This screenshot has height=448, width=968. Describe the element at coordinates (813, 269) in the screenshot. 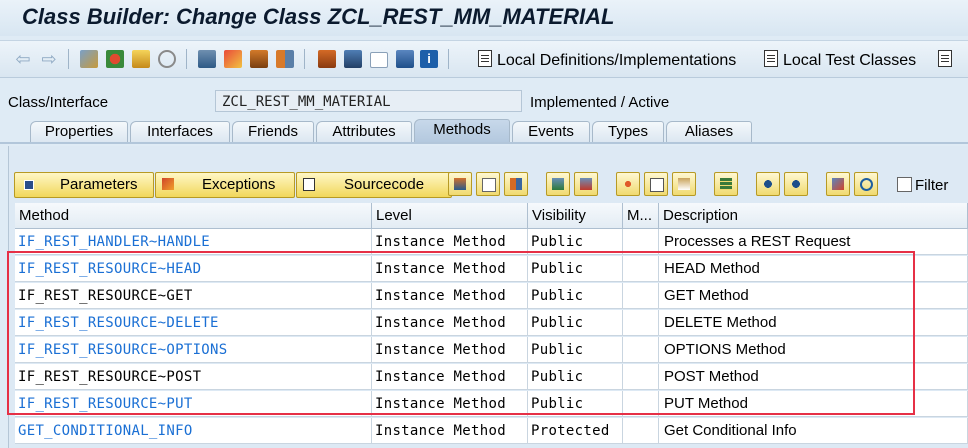

I see `description-cell: HEAD Method` at that location.